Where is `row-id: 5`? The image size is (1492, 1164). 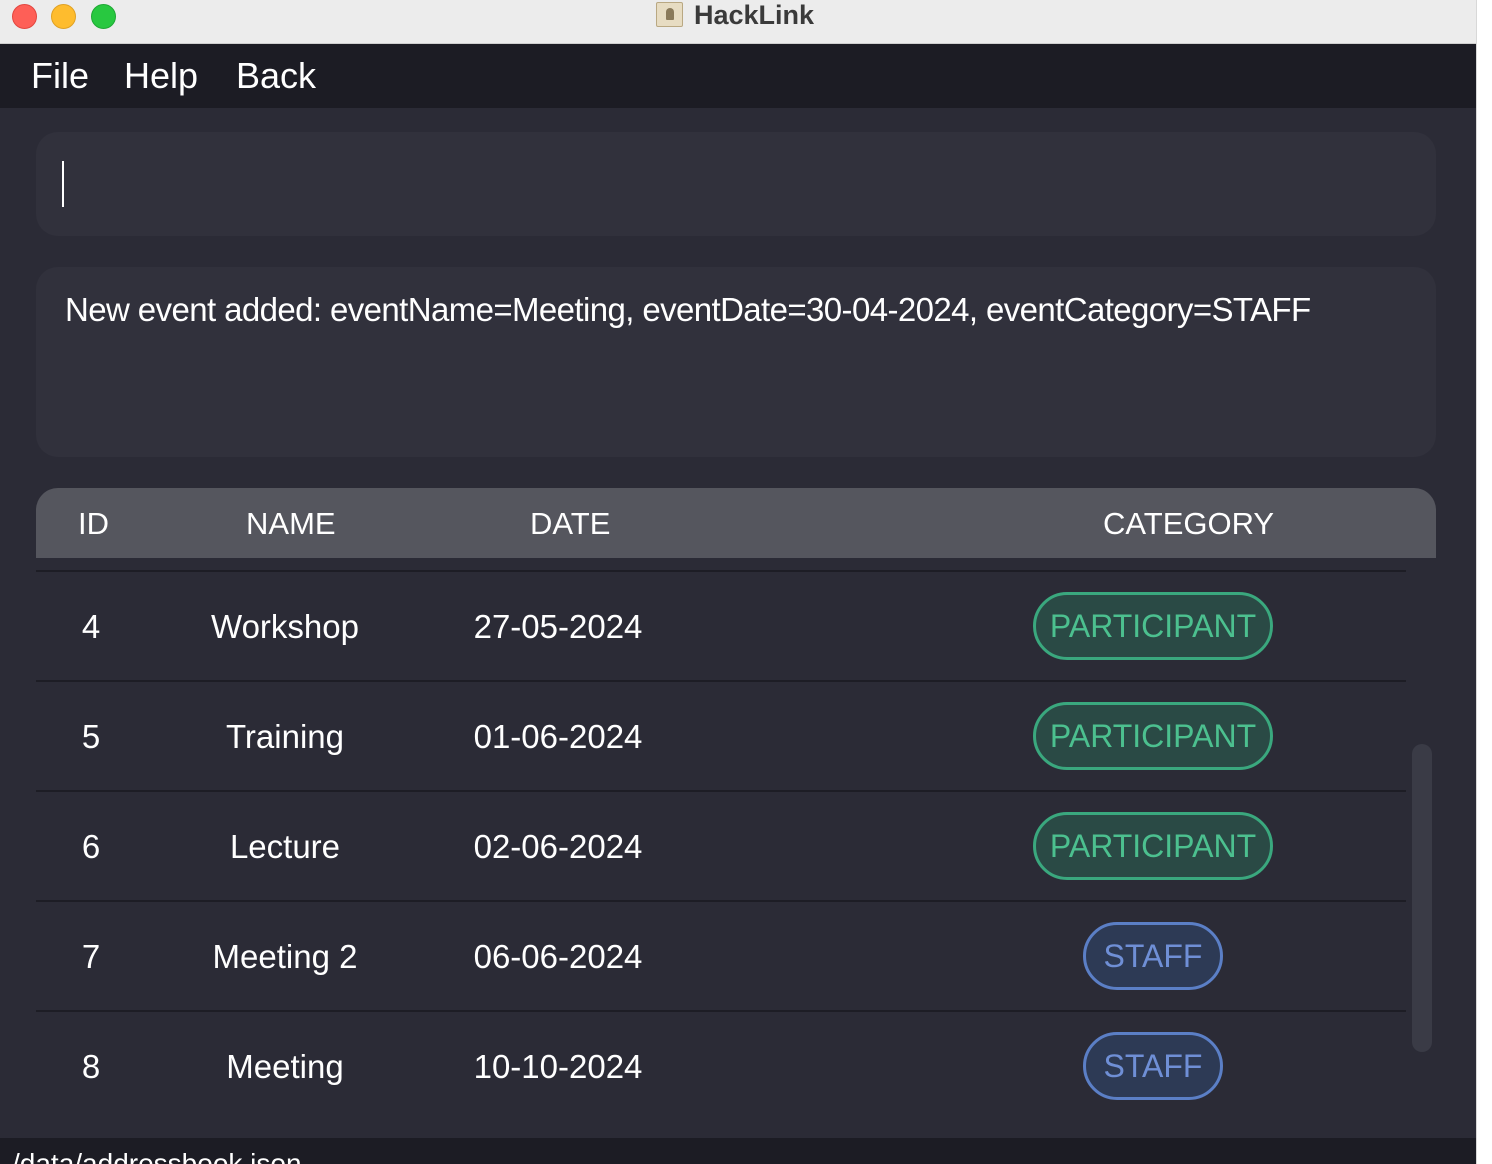
row-id: 5 is located at coordinates (91, 736).